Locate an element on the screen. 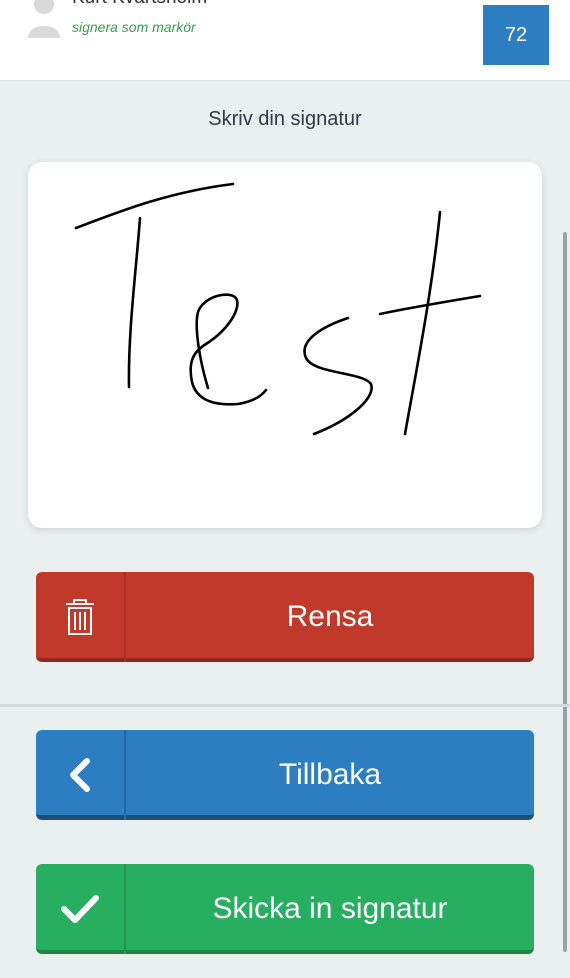  back-button: Tillbaka is located at coordinates (285, 775).